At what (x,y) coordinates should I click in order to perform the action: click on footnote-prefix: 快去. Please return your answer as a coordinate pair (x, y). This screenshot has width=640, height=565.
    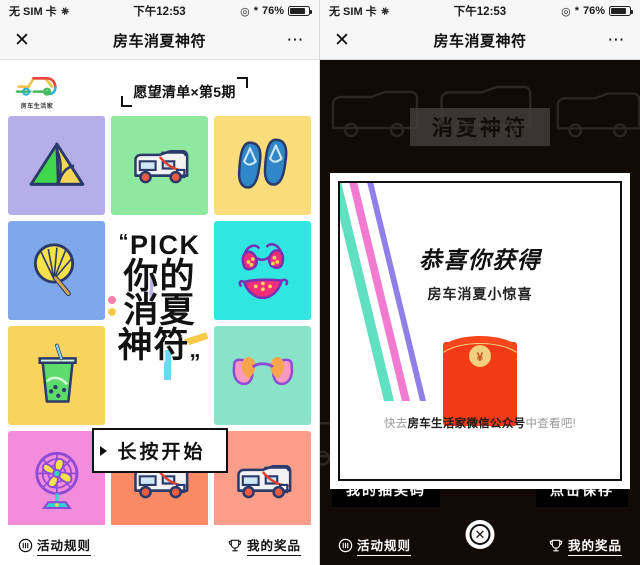
    Looking at the image, I should click on (395, 424).